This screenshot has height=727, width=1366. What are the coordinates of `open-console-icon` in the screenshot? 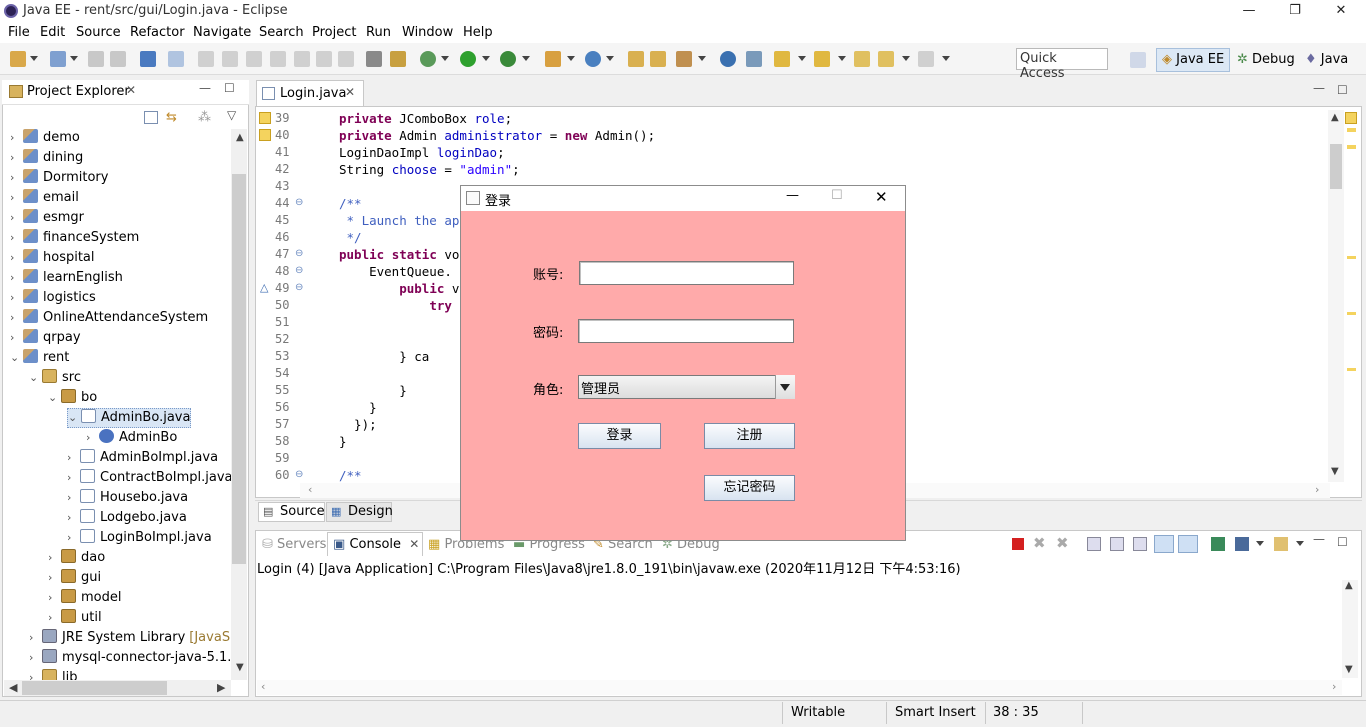 It's located at (1281, 544).